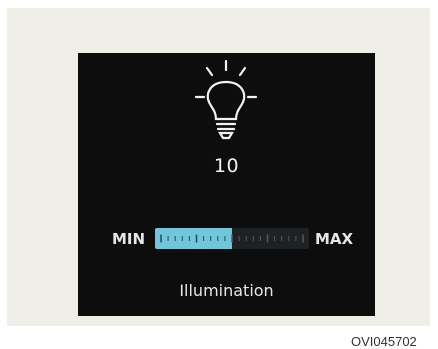  Describe the element at coordinates (226, 166) in the screenshot. I see `illumination-value: 10` at that location.